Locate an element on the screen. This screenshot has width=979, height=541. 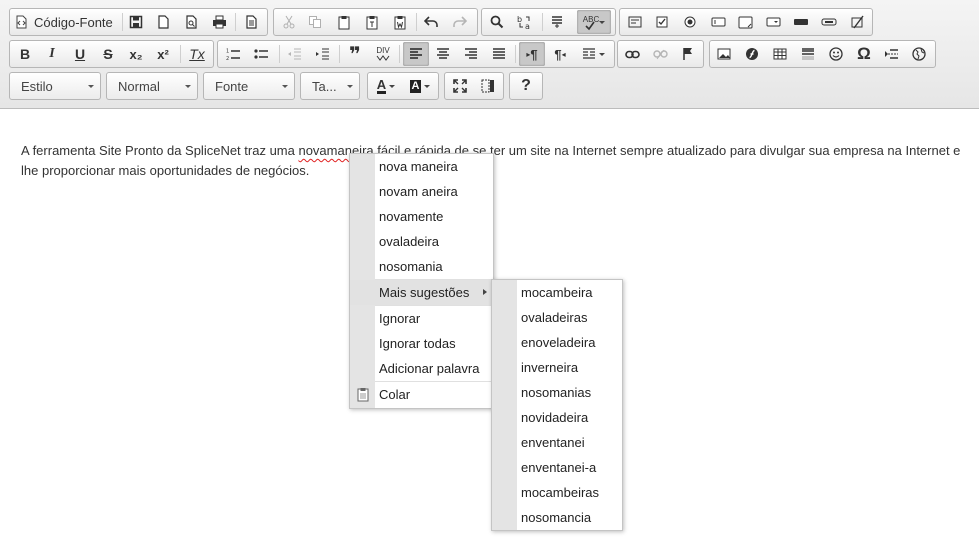
suggestion-item: nosomania is located at coordinates (421, 266).